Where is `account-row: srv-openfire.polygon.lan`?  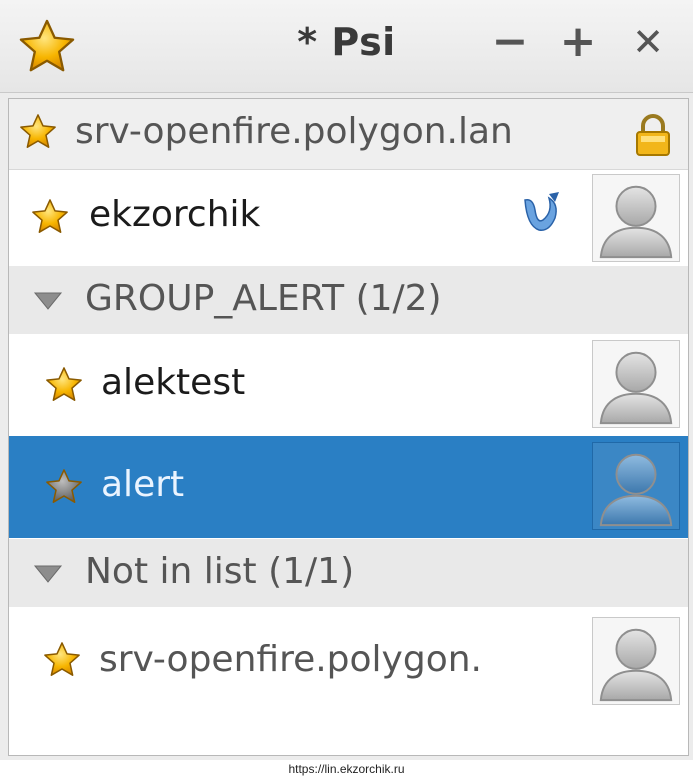
account-row: srv-openfire.polygon.lan is located at coordinates (348, 134).